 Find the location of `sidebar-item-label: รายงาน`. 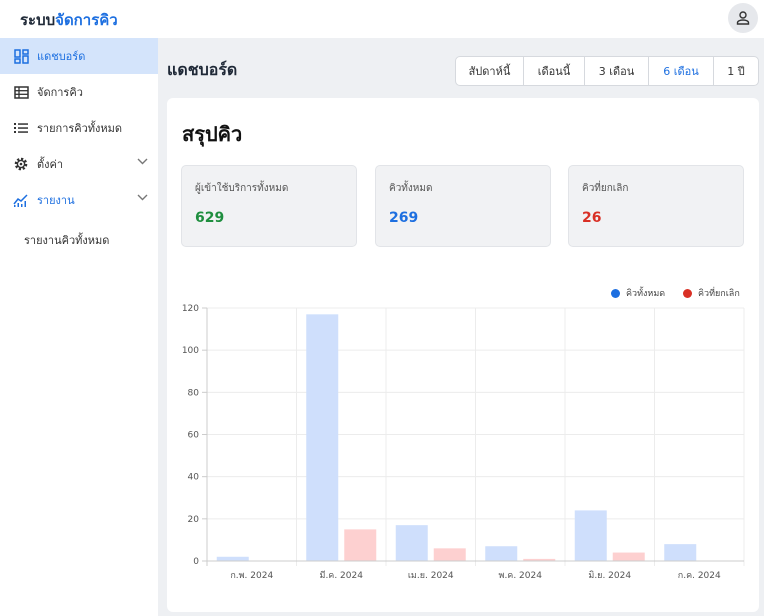

sidebar-item-label: รายงาน is located at coordinates (56, 200).